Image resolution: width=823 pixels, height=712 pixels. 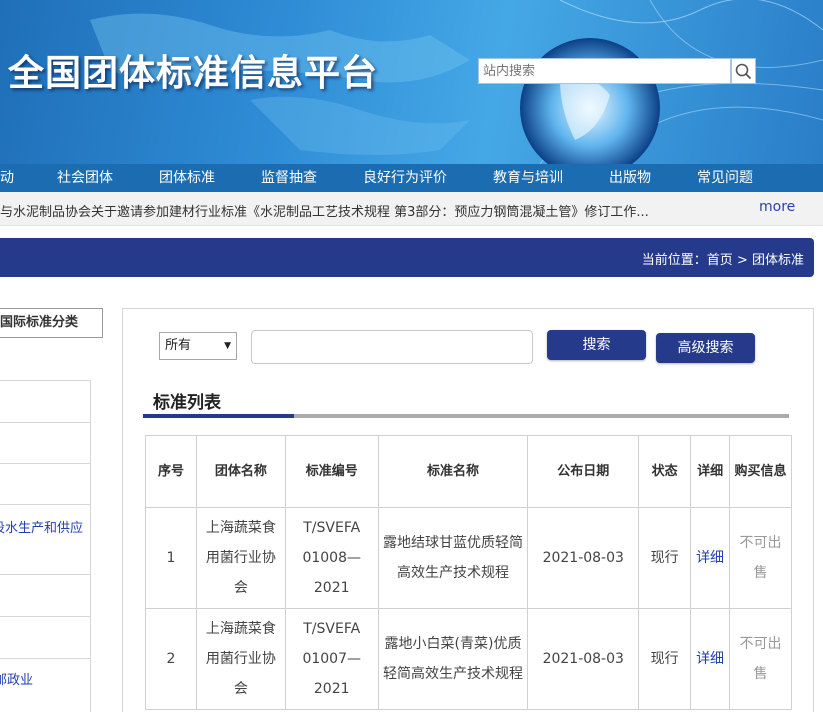 I want to click on nav-item-inspection: 监督抽查, so click(x=289, y=178).